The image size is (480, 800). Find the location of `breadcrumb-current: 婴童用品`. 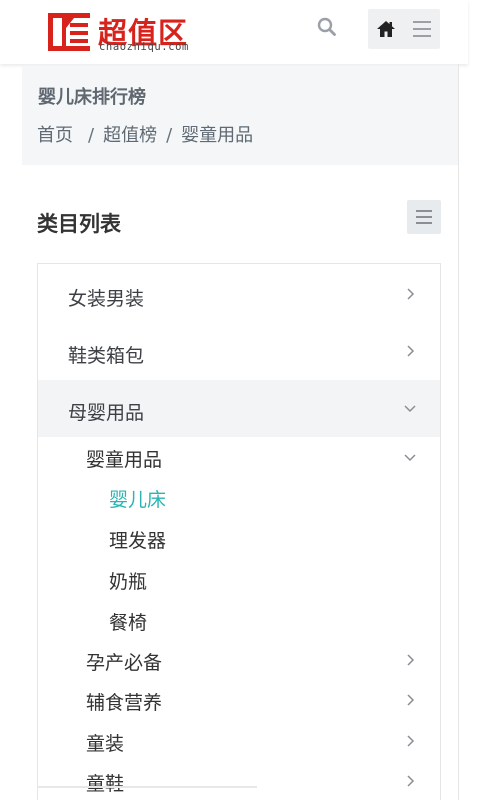

breadcrumb-current: 婴童用品 is located at coordinates (217, 135).